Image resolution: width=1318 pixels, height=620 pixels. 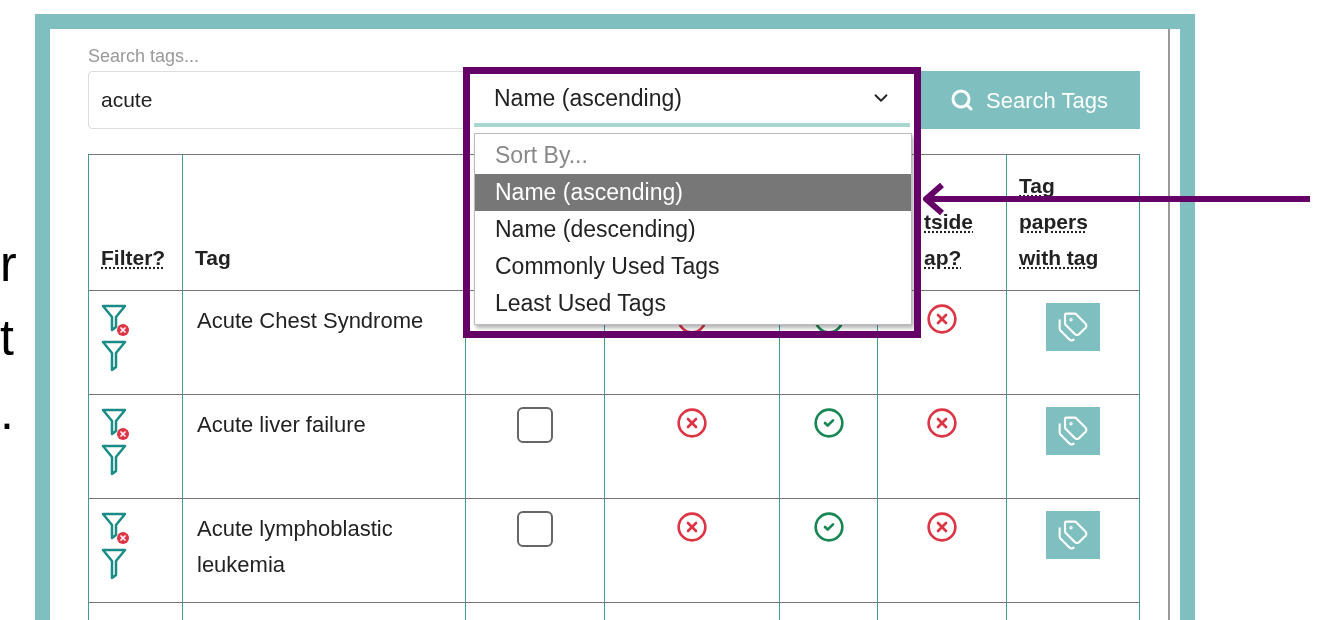 I want to click on search-icon, so click(x=962, y=100).